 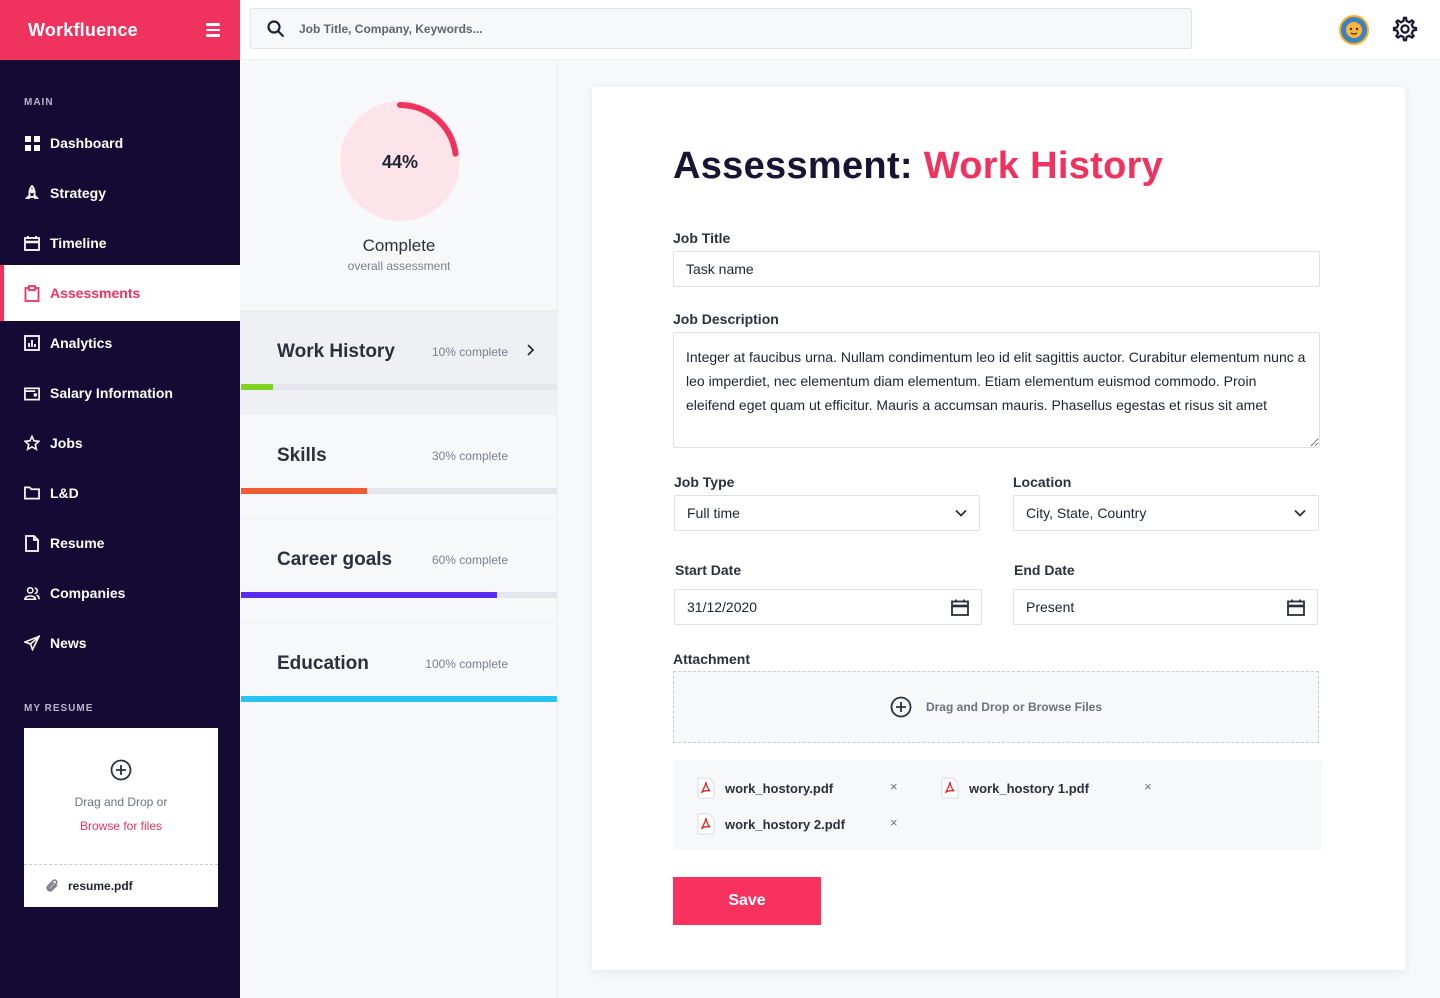 I want to click on resume-drop-text: Drag and Drop or, so click(x=121, y=802).